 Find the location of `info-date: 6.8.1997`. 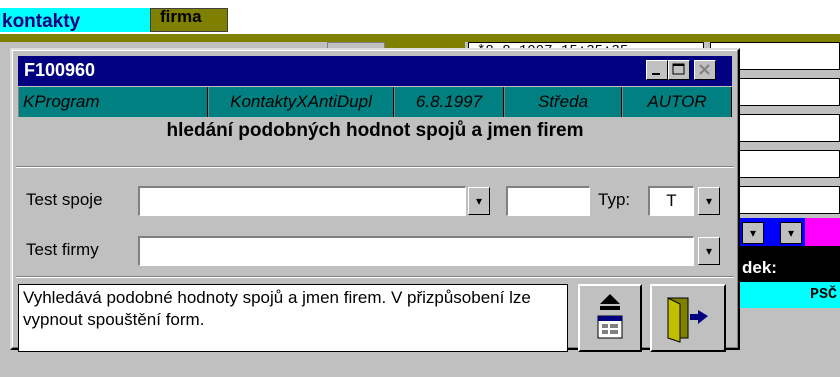

info-date: 6.8.1997 is located at coordinates (449, 102).